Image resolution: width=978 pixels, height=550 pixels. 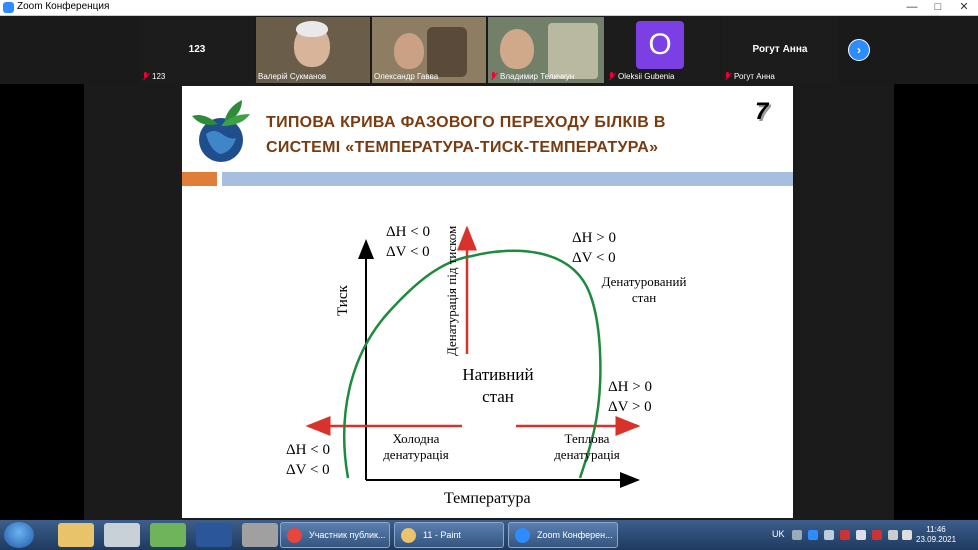 What do you see at coordinates (936, 535) in the screenshot?
I see `taskbar-clock: 11:46 23.09.2021` at bounding box center [936, 535].